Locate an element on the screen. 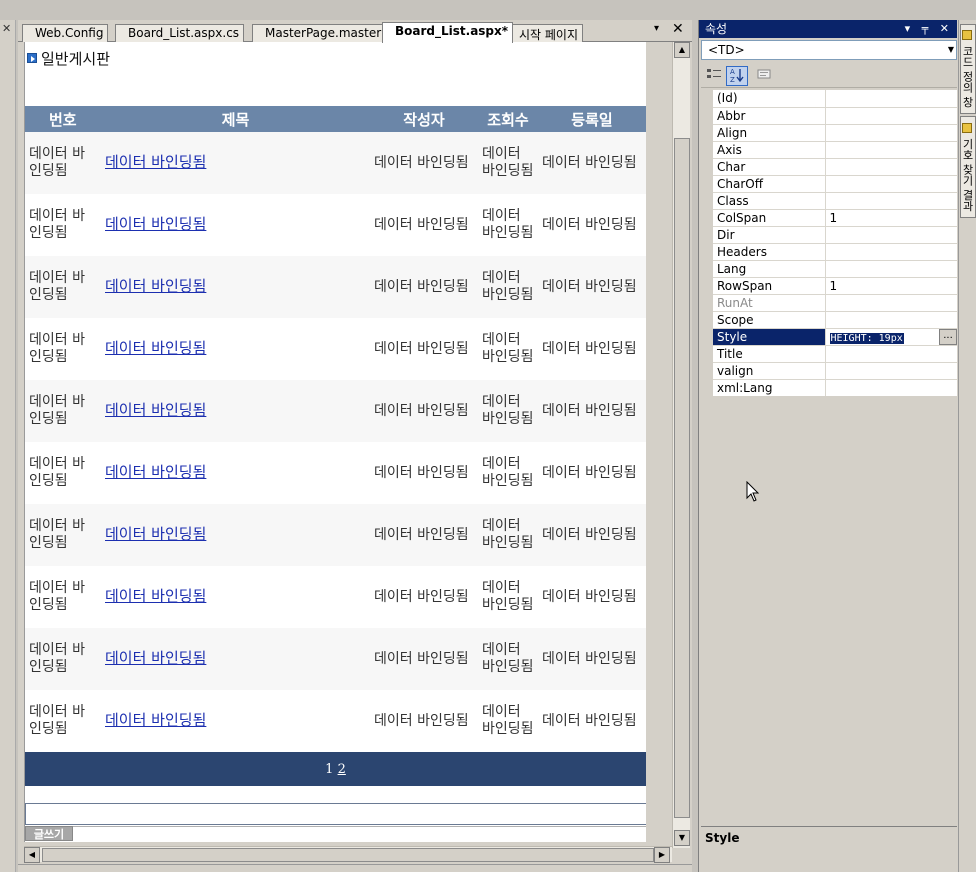  vertical-scrollbar: ▲ ▼ is located at coordinates (681, 445).